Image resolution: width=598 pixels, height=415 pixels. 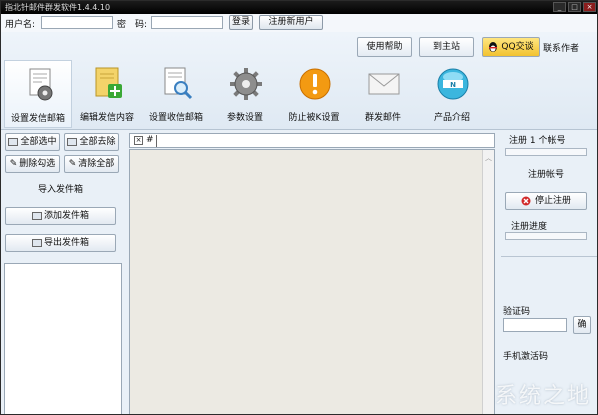 What do you see at coordinates (446, 47) in the screenshot?
I see `home-site-button: 到主站` at bounding box center [446, 47].